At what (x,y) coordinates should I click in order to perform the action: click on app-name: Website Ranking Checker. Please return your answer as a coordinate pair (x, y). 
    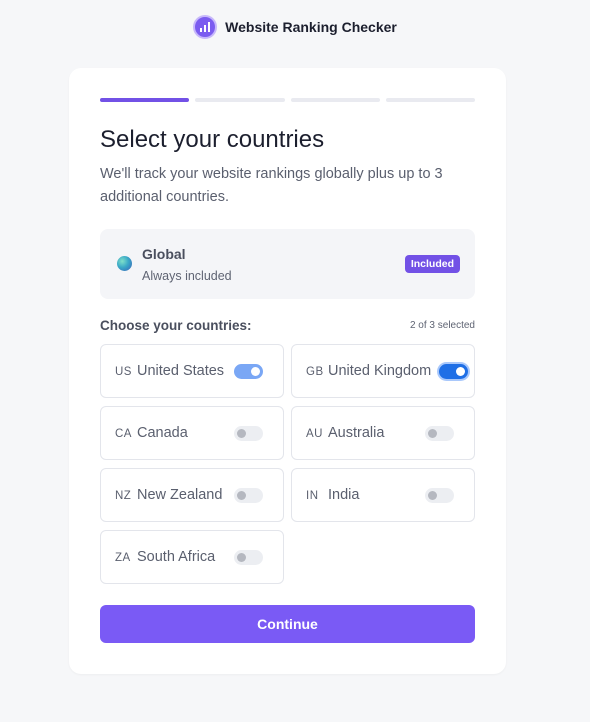
    Looking at the image, I should click on (311, 27).